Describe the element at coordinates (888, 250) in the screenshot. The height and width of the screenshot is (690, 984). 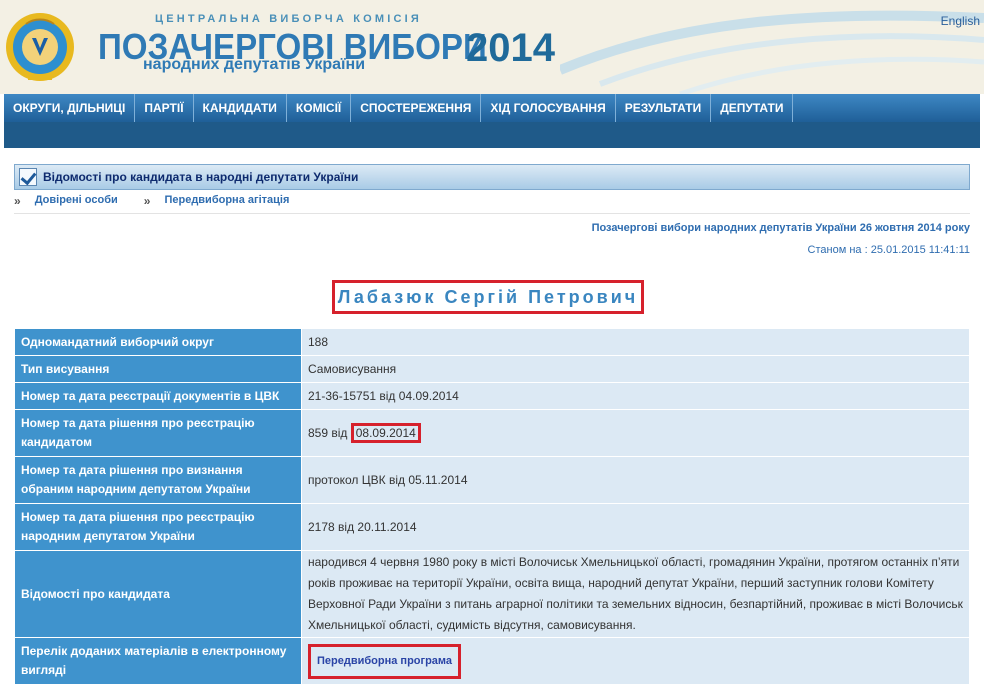
I see `as-of-timestamp: Станом на : 25.01.2015 11:41:11` at that location.